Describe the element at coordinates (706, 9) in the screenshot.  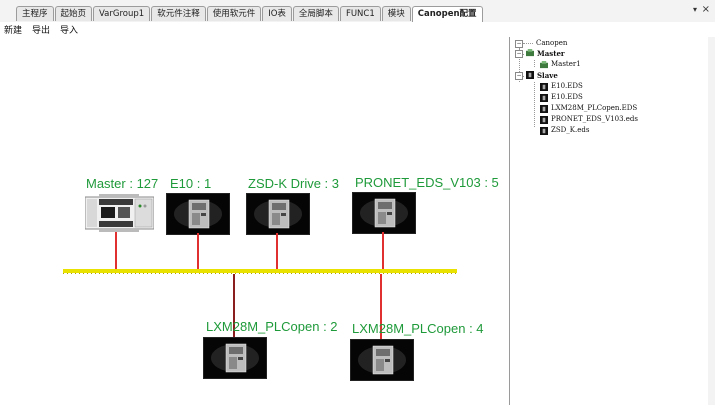
I see `close-icon: ×` at that location.